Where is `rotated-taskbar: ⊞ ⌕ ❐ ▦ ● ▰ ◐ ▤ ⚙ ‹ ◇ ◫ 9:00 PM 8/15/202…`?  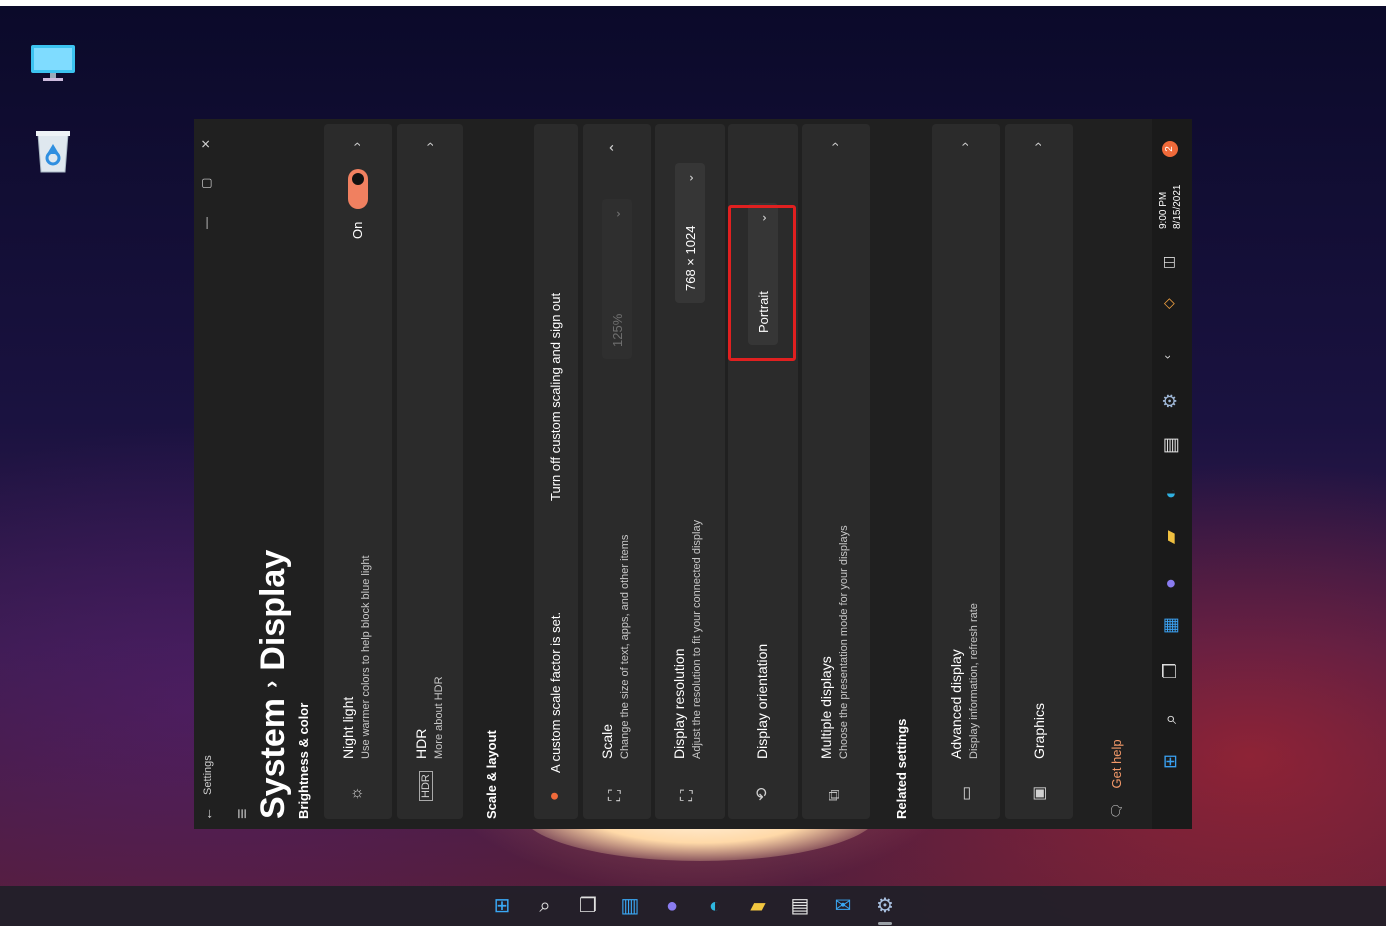
rotated-taskbar: ⊞ ⌕ ❐ ▦ ● ▰ ◐ ▤ ⚙ ‹ ◇ ◫ 9:00 PM 8/15/202… is located at coordinates (1172, 474).